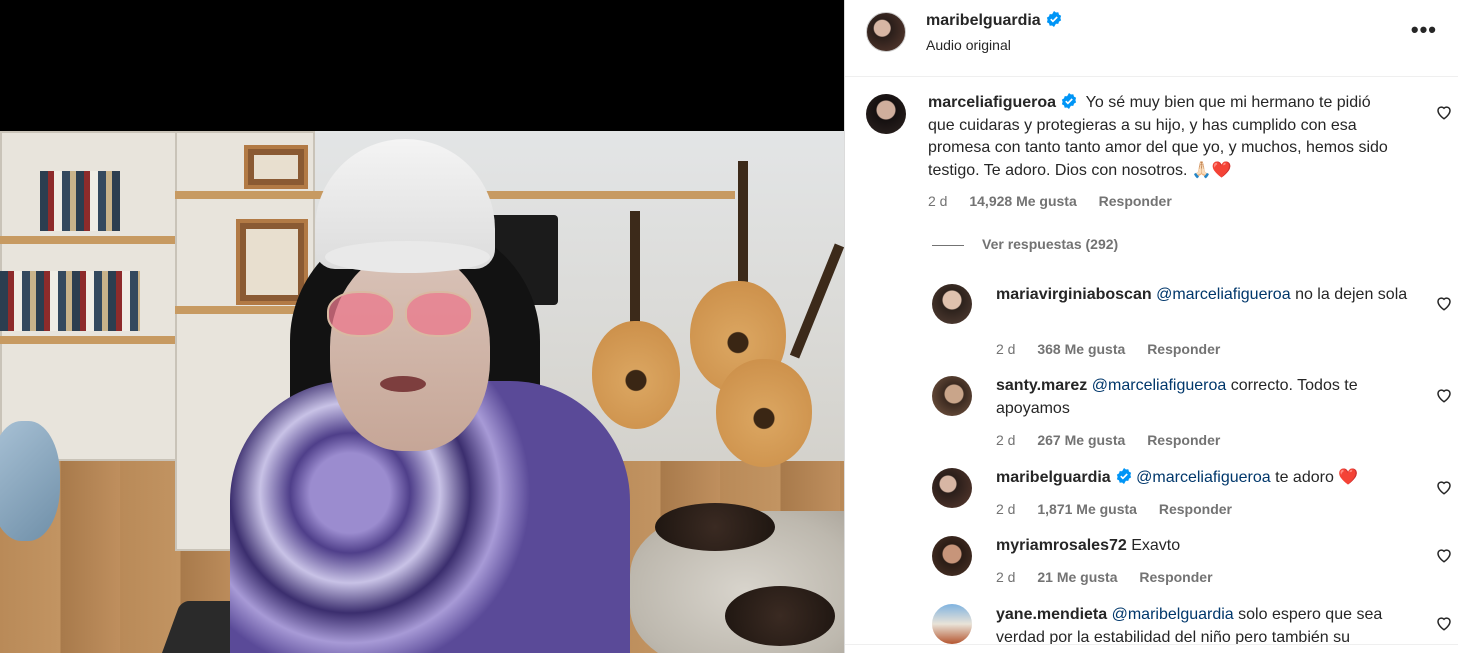  What do you see at coordinates (1424, 30) in the screenshot?
I see `more-options-icon: •••` at bounding box center [1424, 30].